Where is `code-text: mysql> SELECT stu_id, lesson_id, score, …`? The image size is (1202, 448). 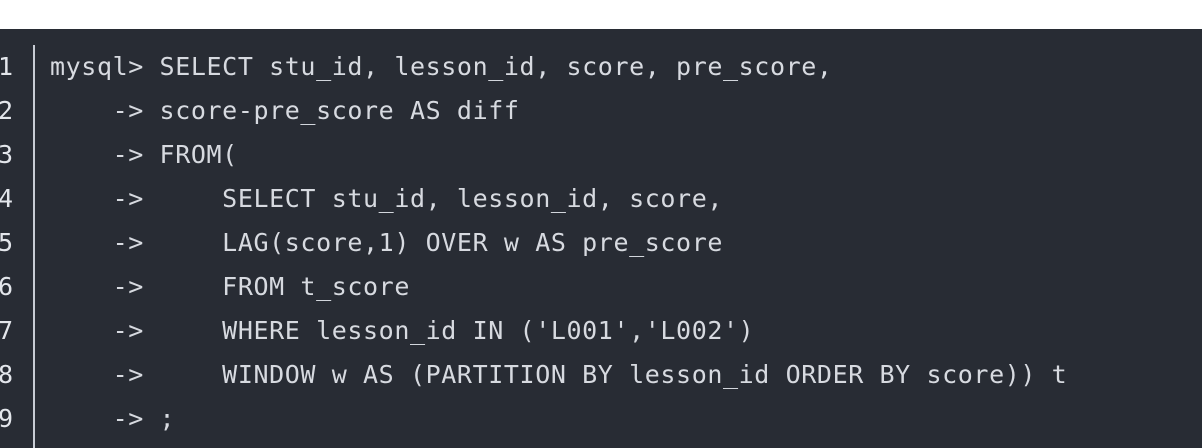
code-text: mysql> SELECT stu_id, lesson_id, score, … is located at coordinates (441, 67).